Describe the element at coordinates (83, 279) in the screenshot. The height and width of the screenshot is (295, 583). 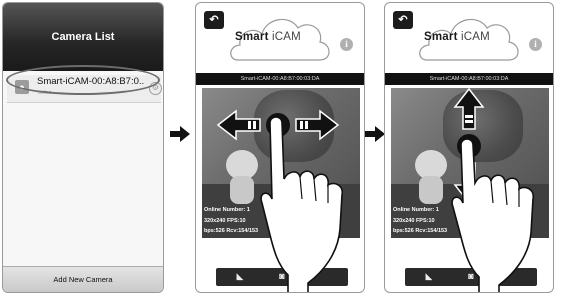
I see `add-new-camera-button: Add New Camera` at that location.